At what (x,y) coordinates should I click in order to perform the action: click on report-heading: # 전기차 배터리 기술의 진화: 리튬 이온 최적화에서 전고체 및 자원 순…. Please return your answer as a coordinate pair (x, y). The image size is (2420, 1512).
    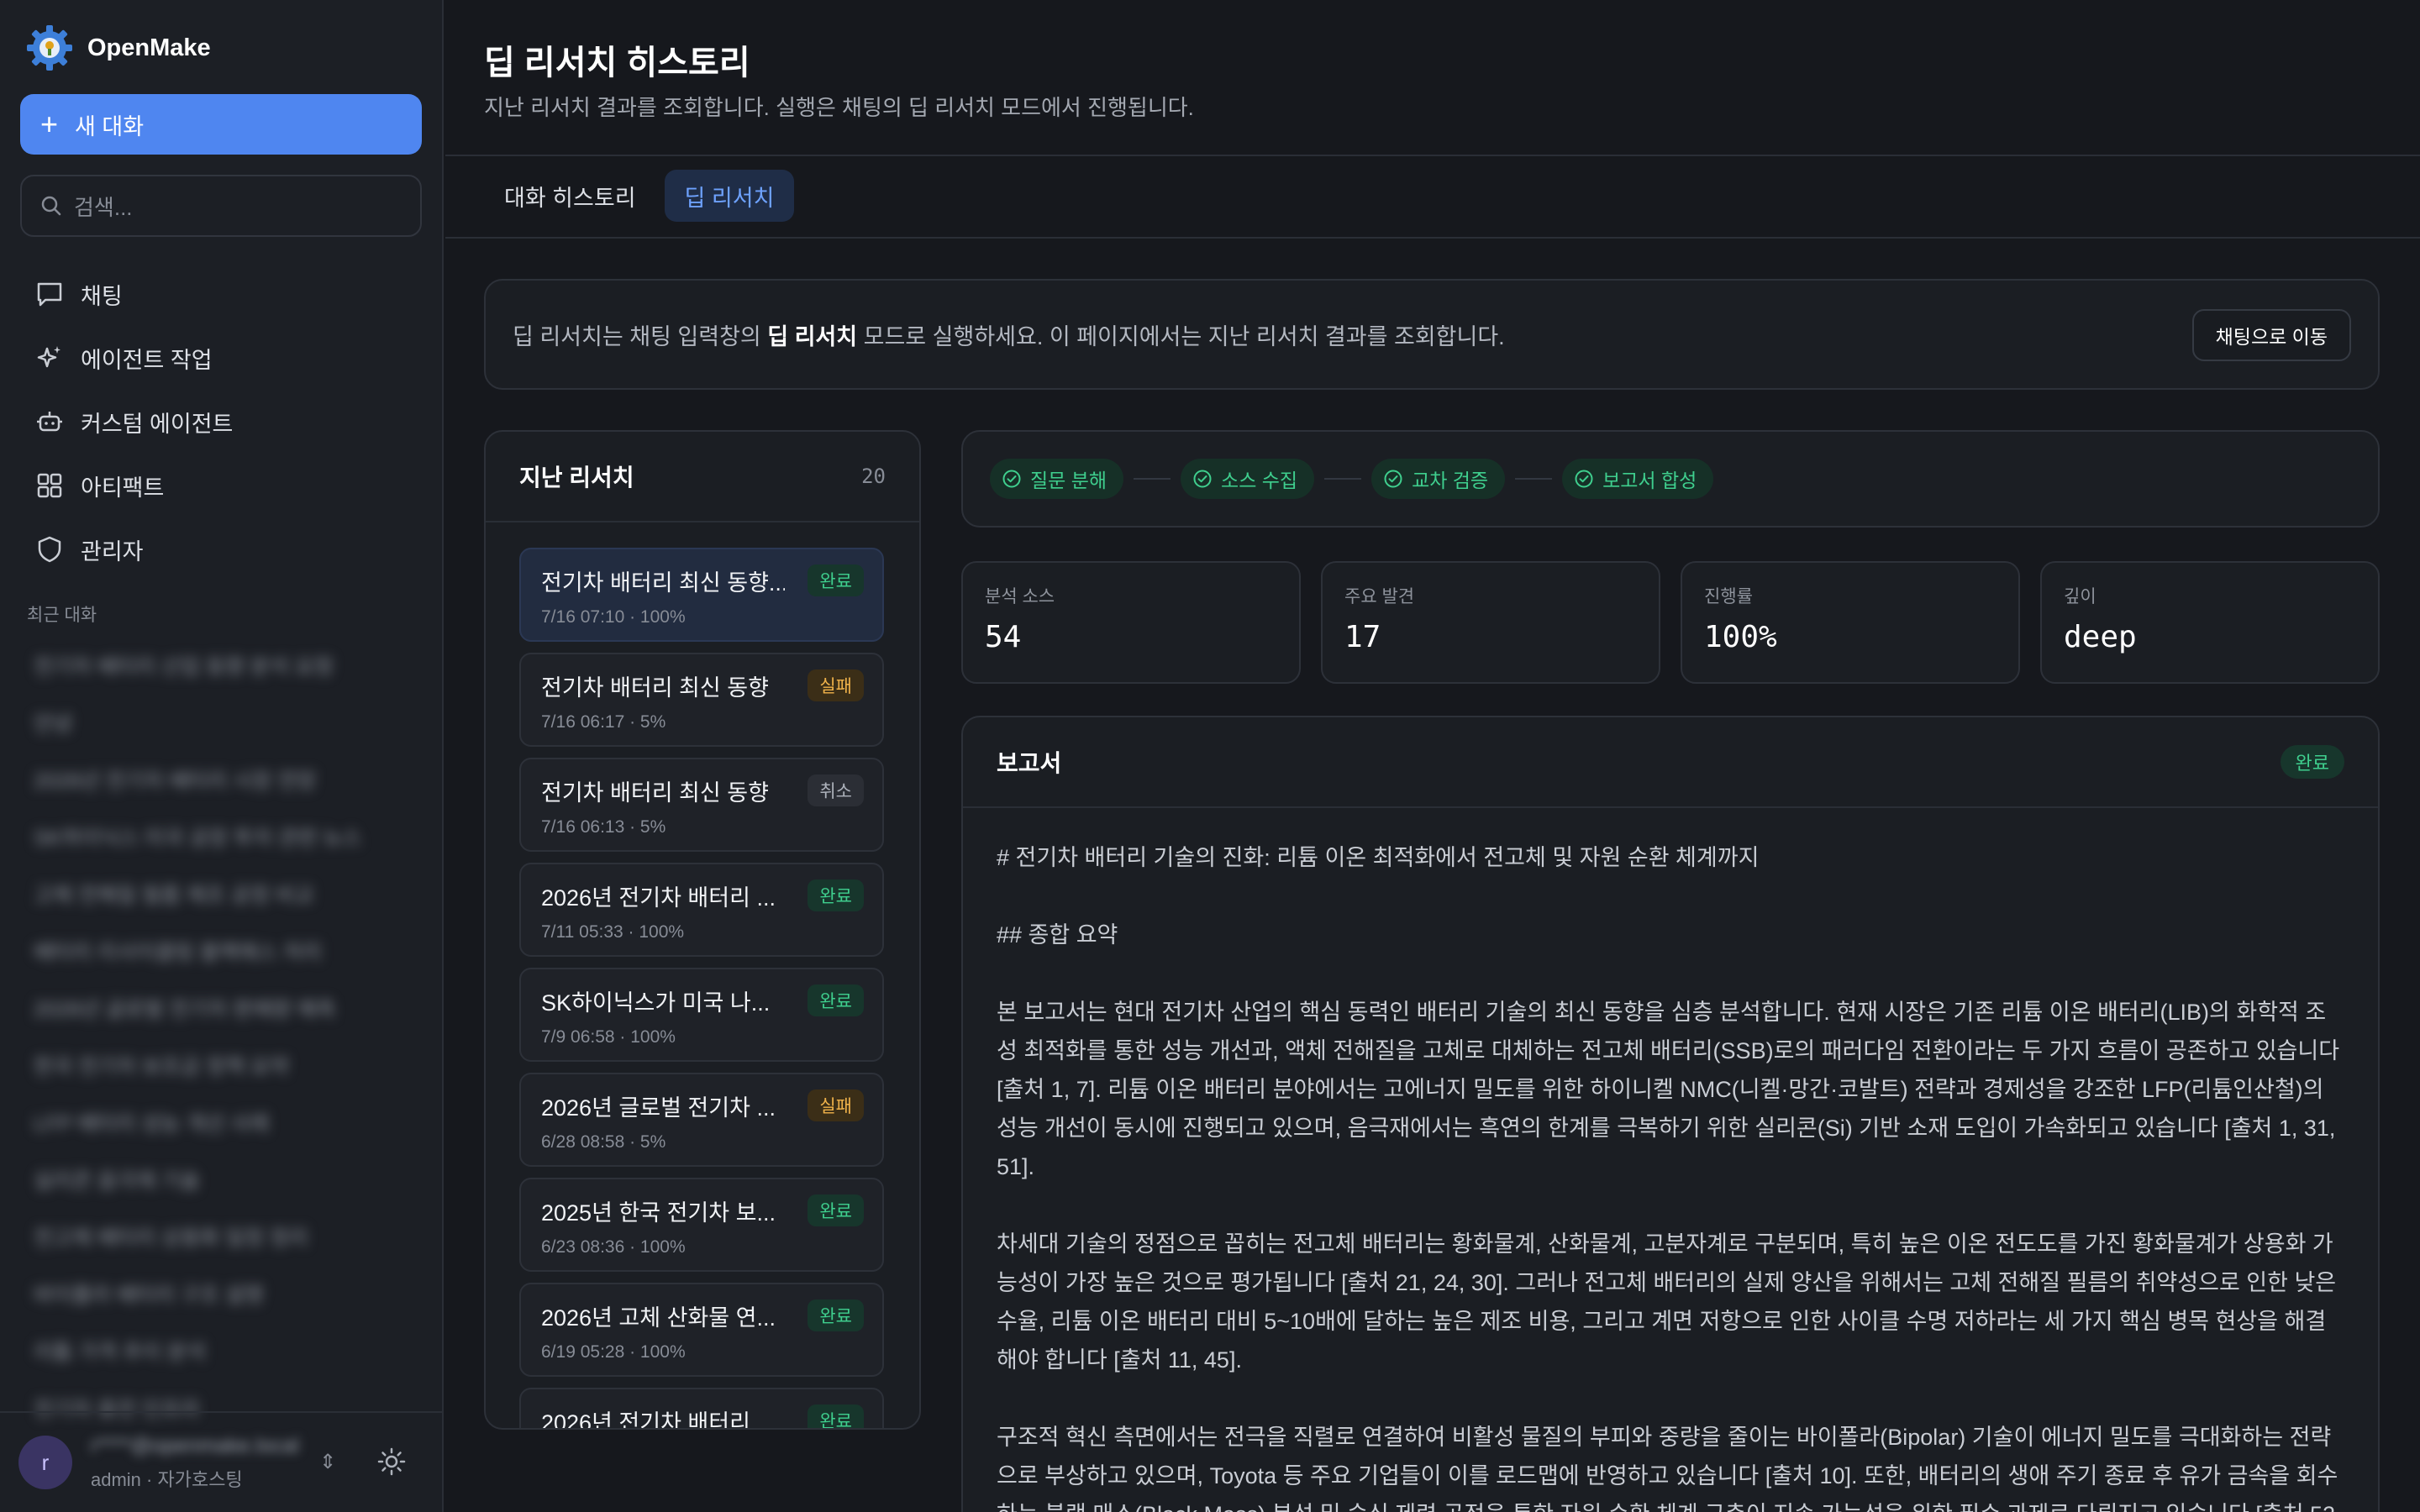
    Looking at the image, I should click on (1378, 857).